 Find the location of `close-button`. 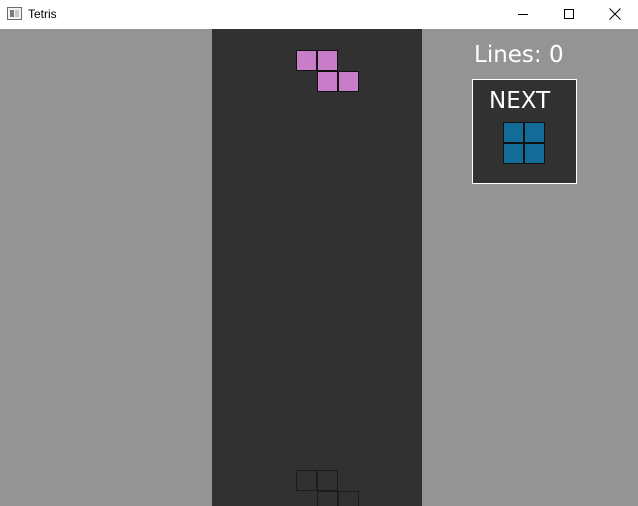

close-button is located at coordinates (615, 14).